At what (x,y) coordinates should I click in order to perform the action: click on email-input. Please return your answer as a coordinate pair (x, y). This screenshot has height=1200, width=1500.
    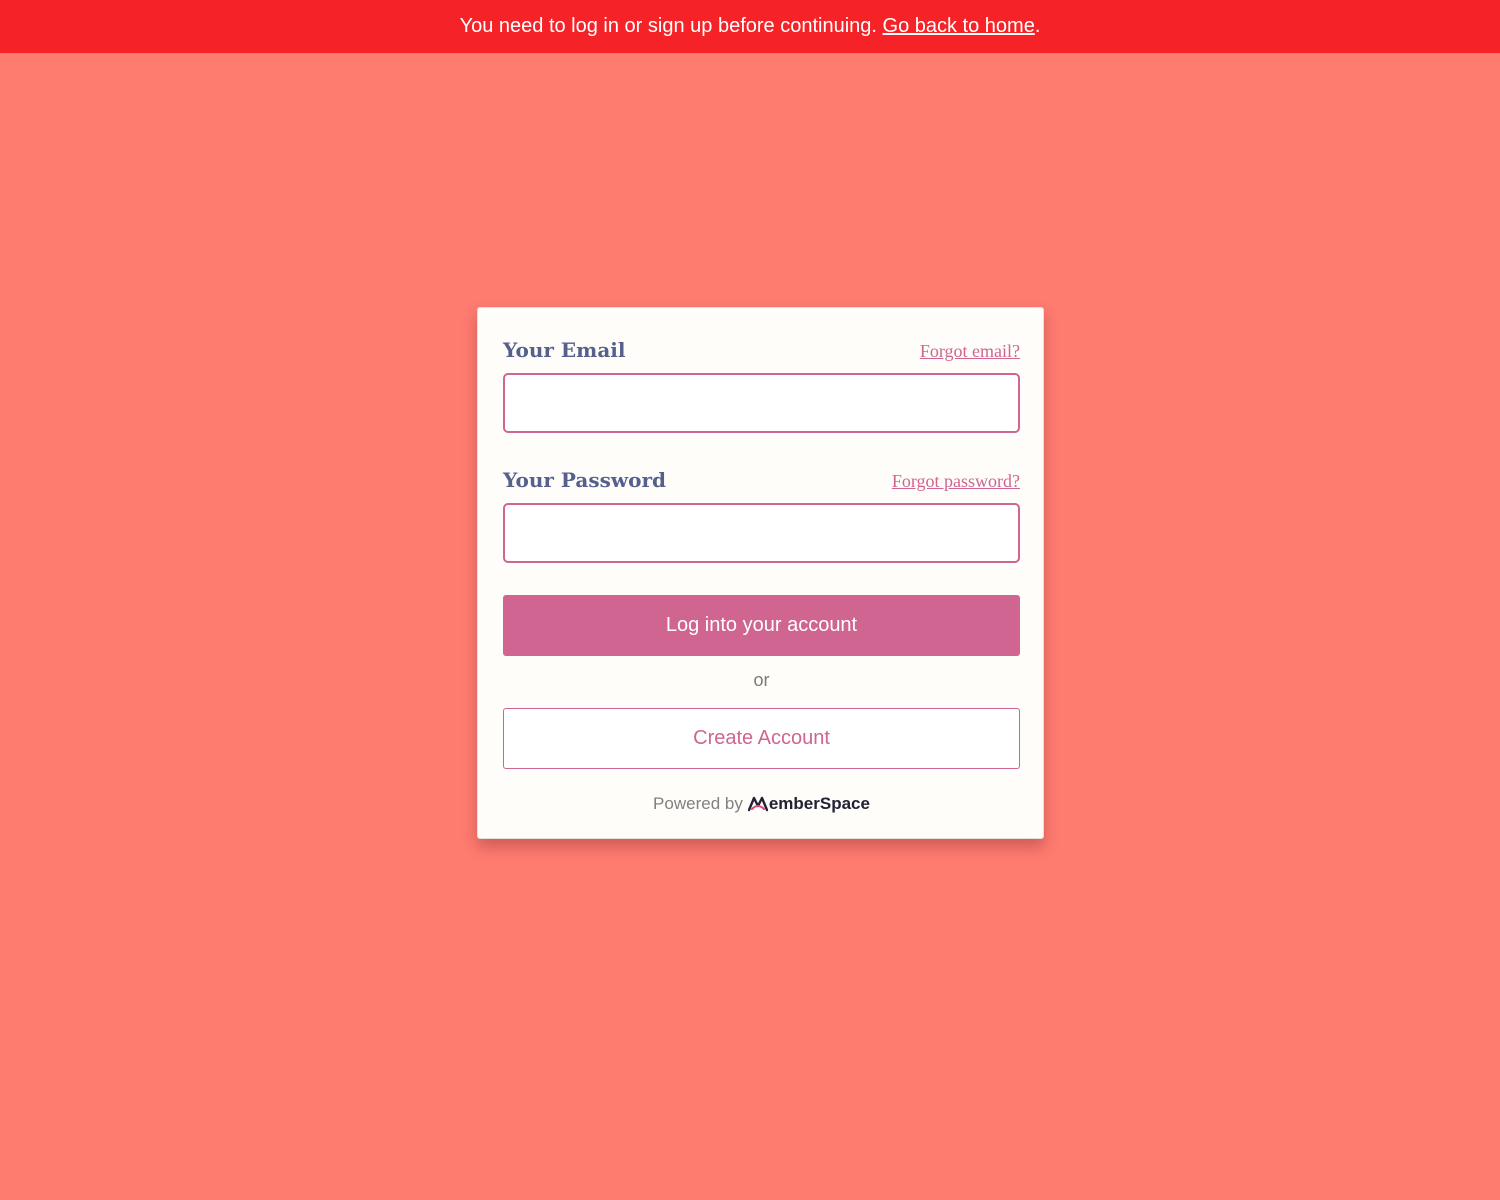
    Looking at the image, I should click on (761, 403).